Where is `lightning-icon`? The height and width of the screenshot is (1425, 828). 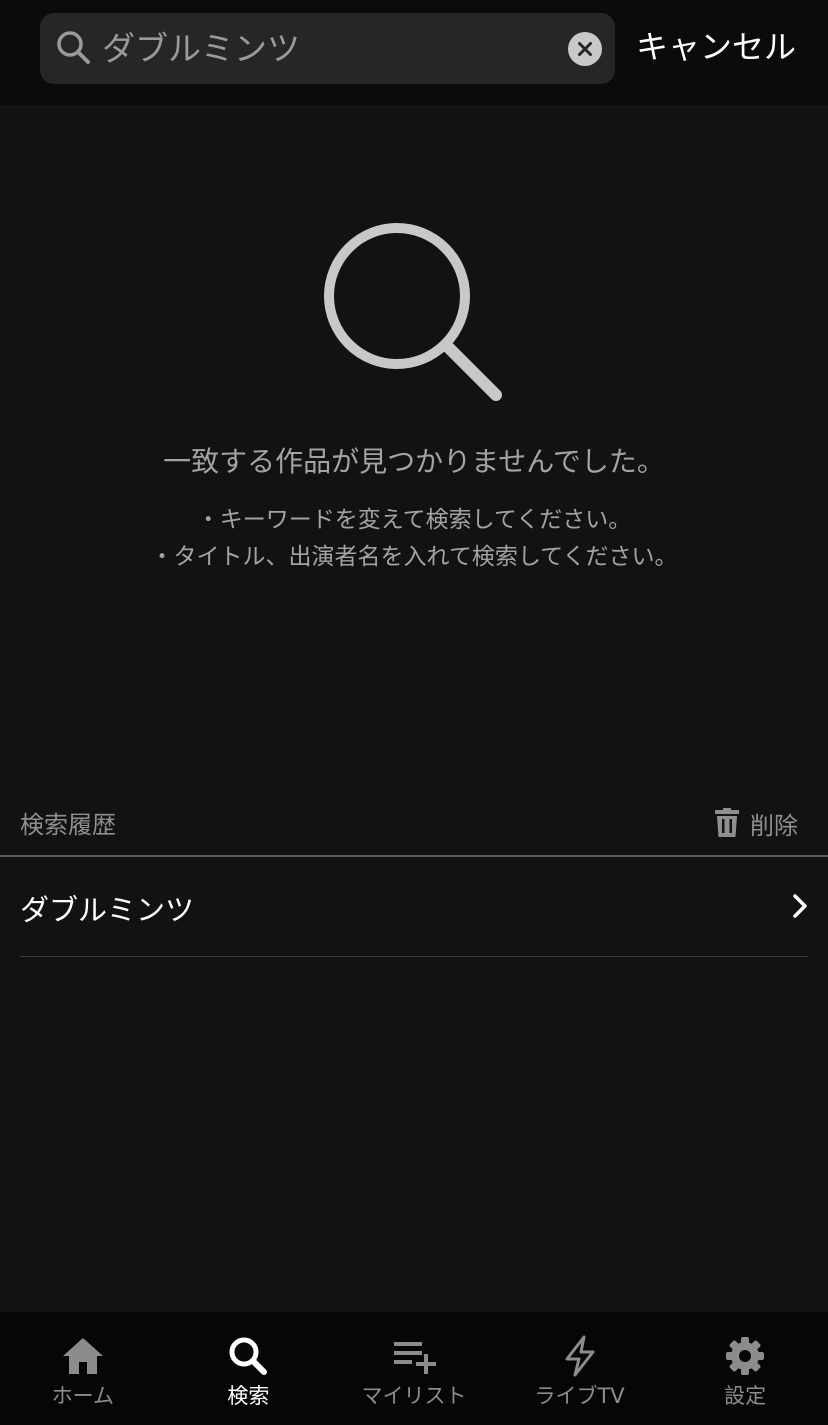
lightning-icon is located at coordinates (580, 1356).